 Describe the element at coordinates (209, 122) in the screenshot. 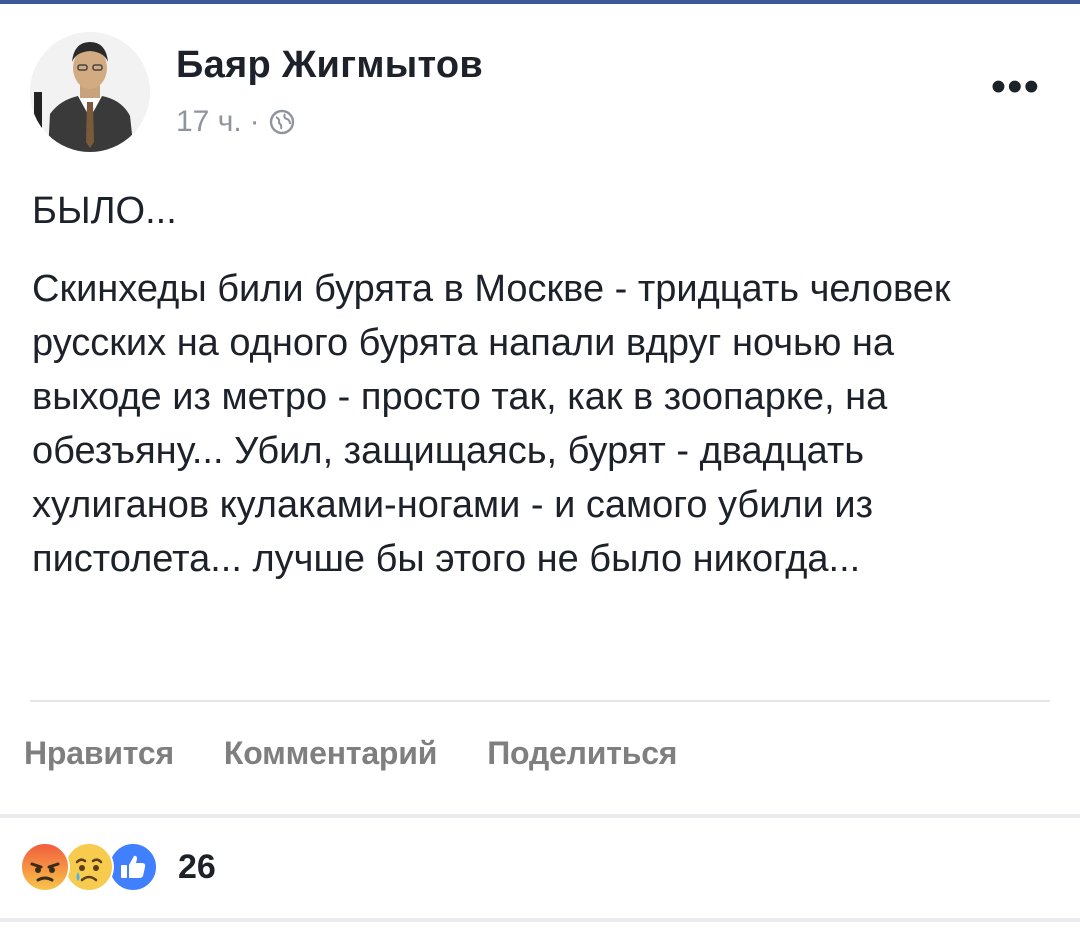

I see `post-timestamp: 17 ч.` at that location.